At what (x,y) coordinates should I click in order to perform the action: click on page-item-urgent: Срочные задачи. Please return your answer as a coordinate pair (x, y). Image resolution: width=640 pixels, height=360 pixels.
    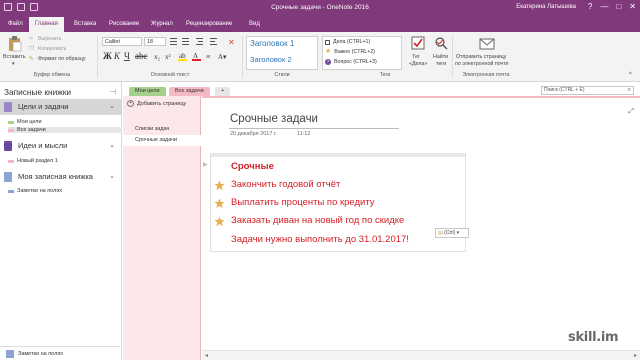
    Looking at the image, I should click on (162, 140).